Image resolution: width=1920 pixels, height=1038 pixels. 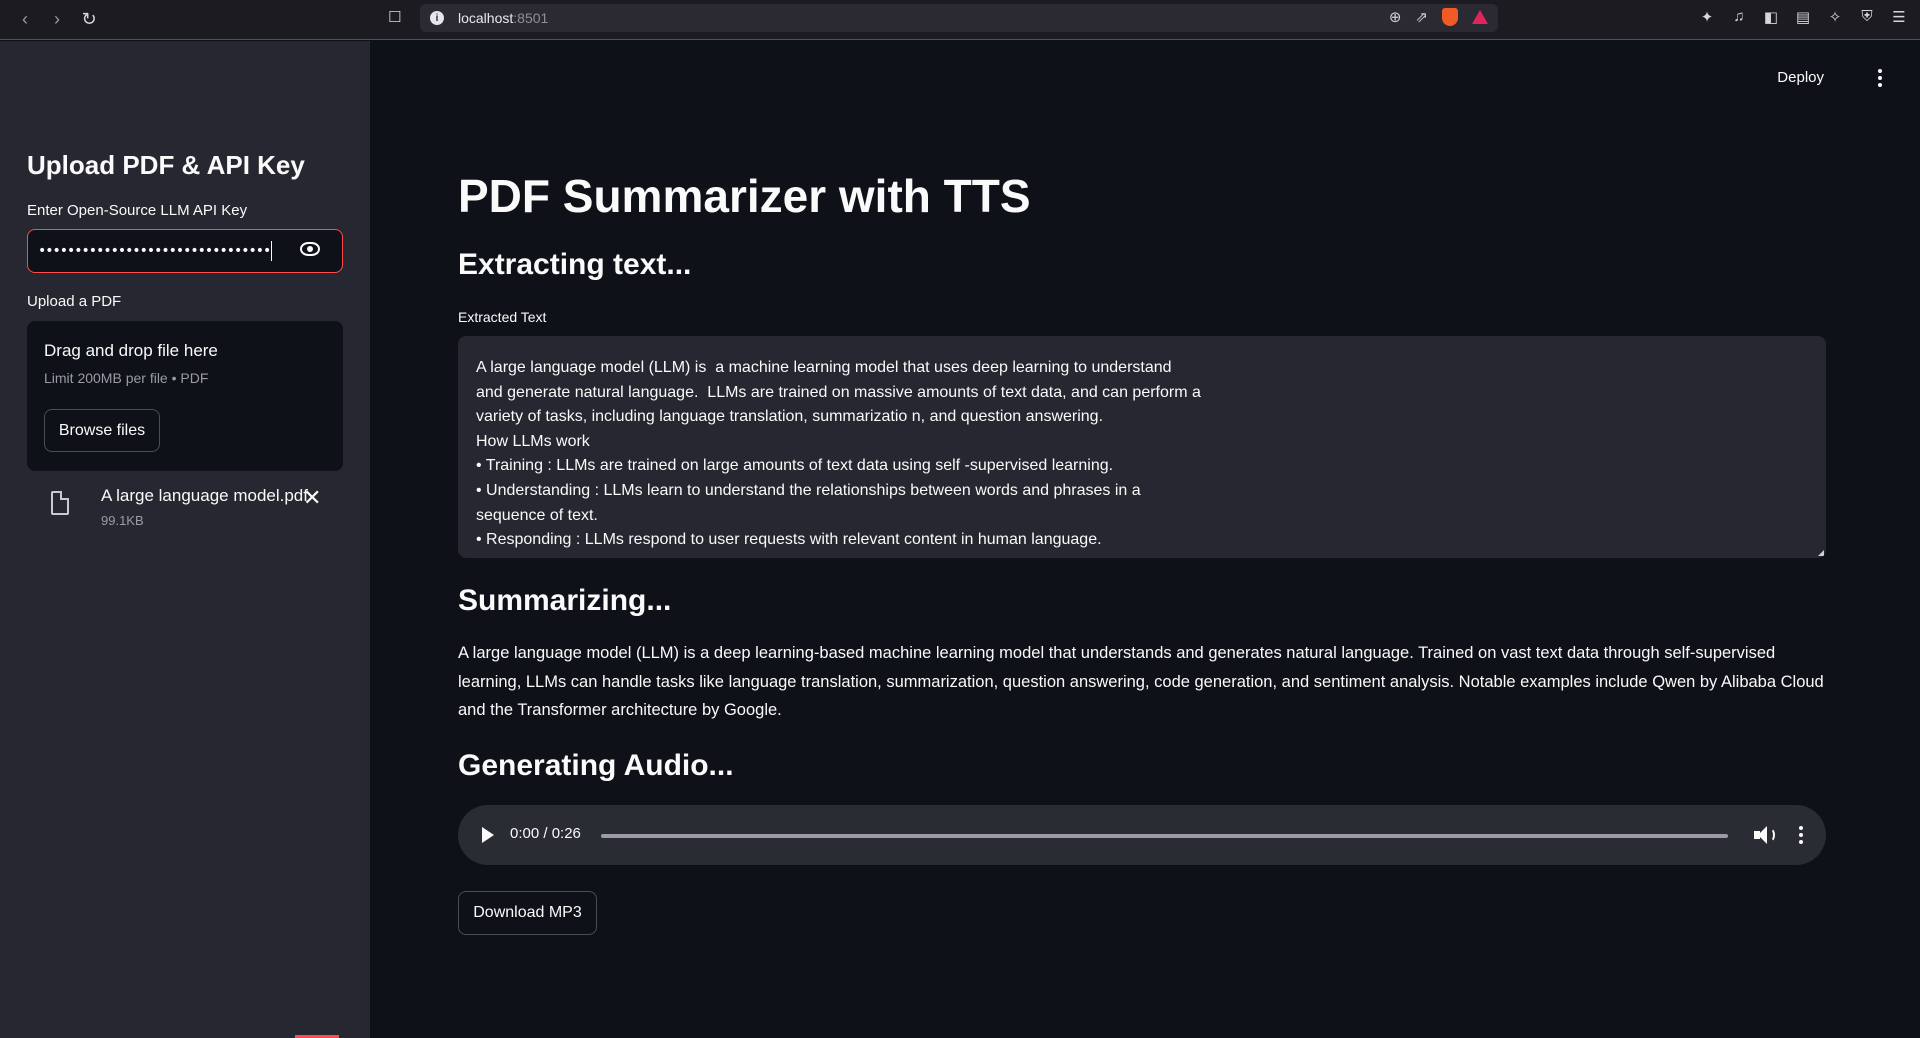 What do you see at coordinates (1707, 17) in the screenshot?
I see `extensions-icon: ✦` at bounding box center [1707, 17].